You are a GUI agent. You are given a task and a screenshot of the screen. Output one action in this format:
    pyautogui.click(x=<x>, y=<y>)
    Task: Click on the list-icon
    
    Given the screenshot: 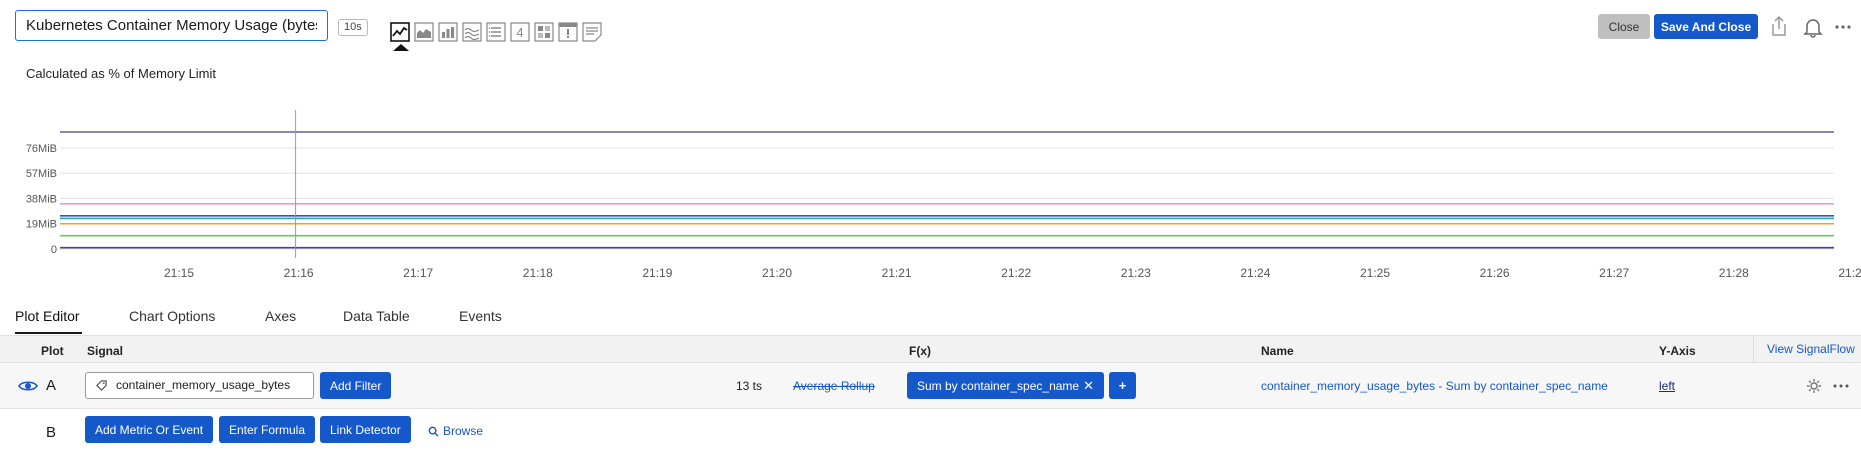 What is the action you would take?
    pyautogui.click(x=496, y=32)
    